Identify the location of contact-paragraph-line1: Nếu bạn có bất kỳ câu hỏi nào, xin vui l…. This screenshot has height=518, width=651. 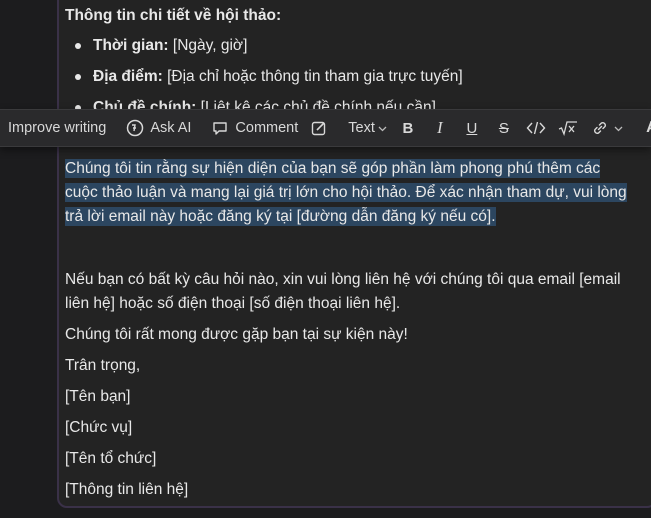
(343, 279).